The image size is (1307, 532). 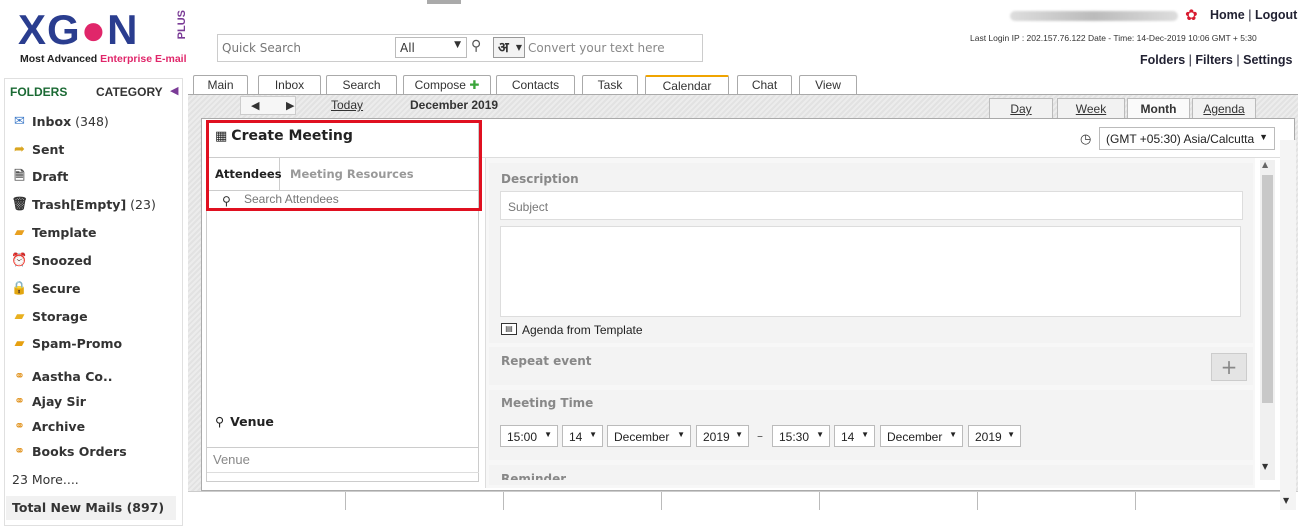 I want to click on start-time-select: 15:00 ▼, so click(x=529, y=436).